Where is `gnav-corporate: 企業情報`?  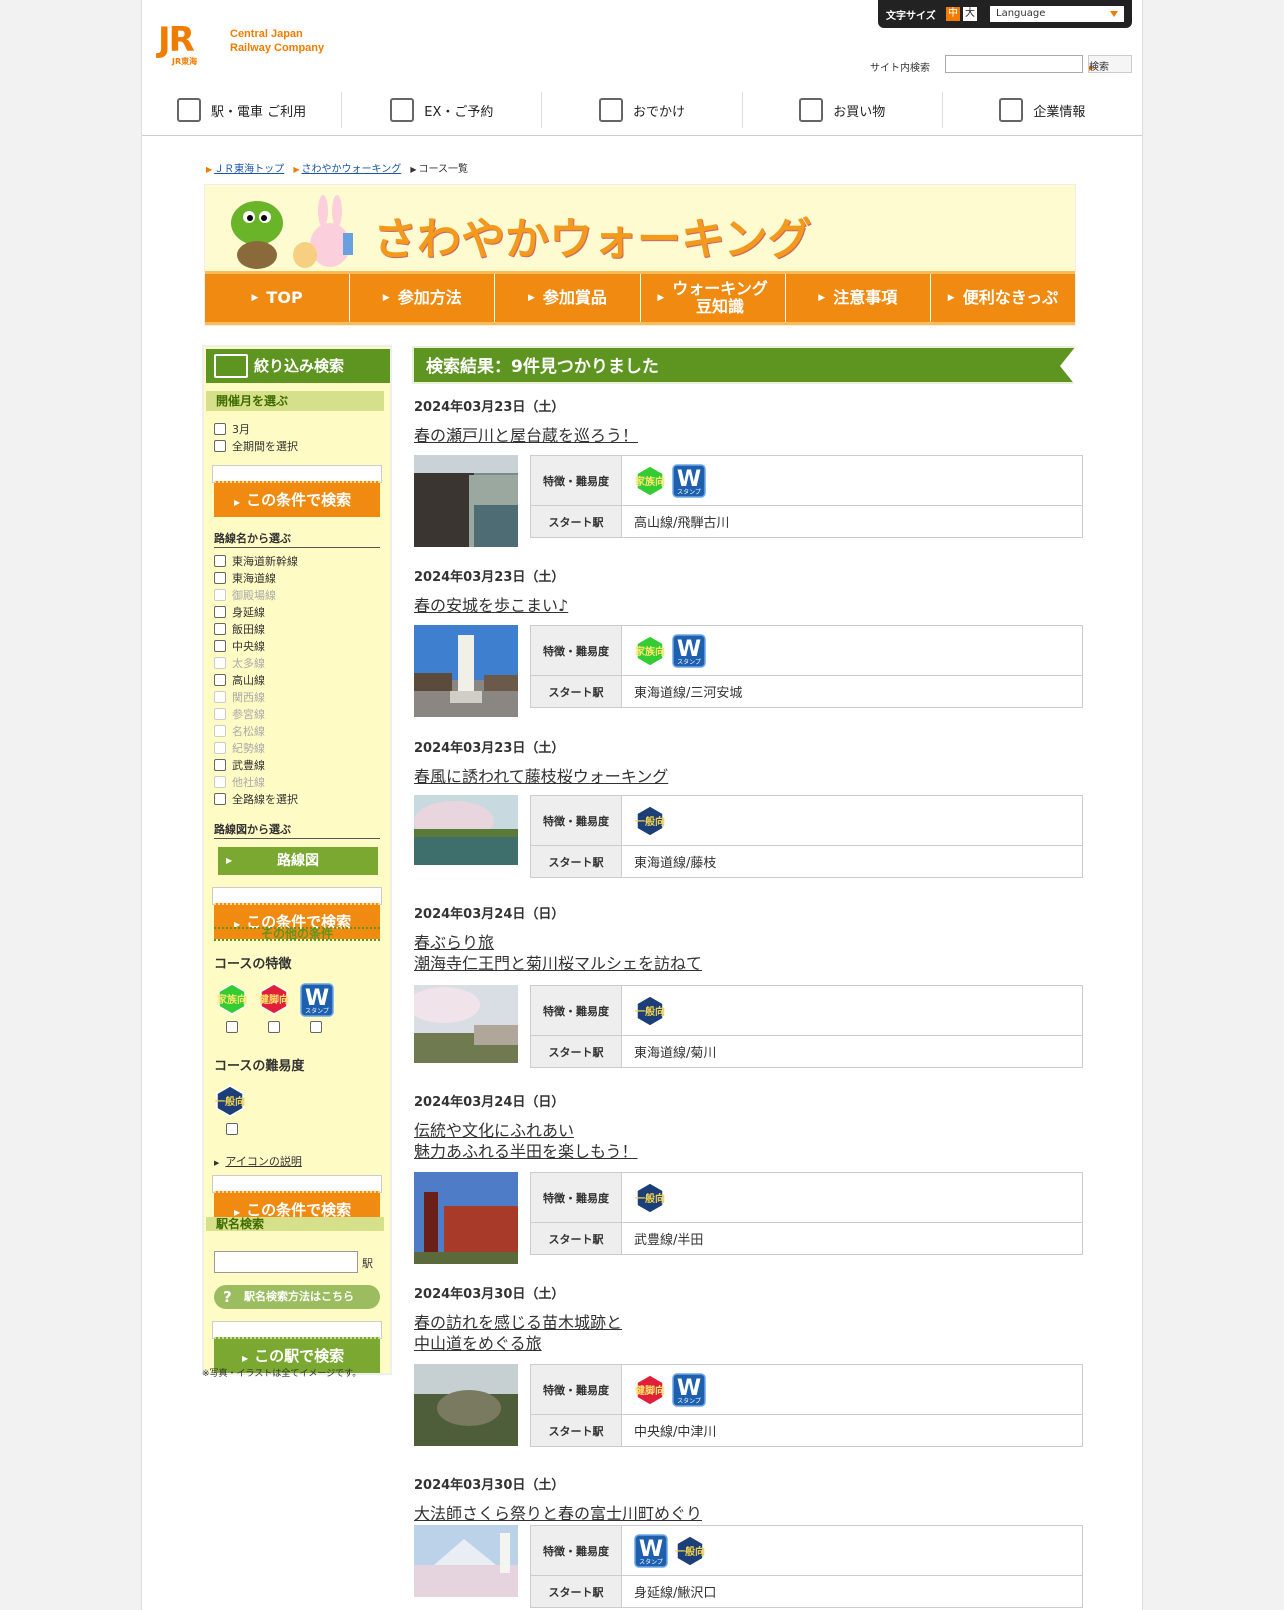 gnav-corporate: 企業情報 is located at coordinates (1042, 110).